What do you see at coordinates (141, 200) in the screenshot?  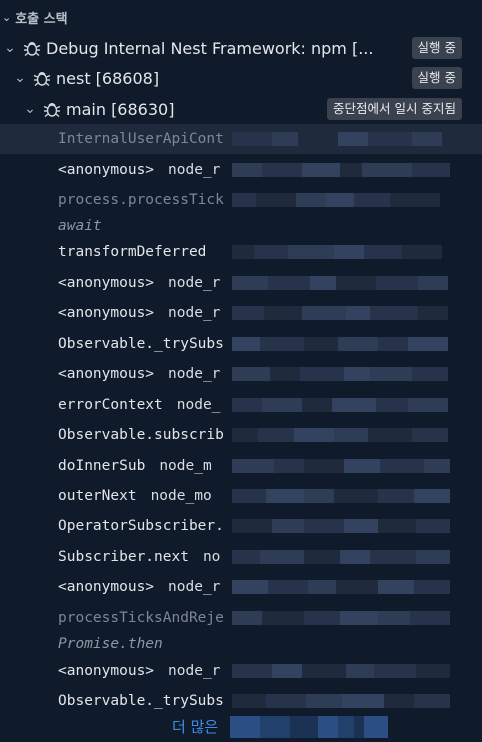 I see `frame-function: process.processTick` at bounding box center [141, 200].